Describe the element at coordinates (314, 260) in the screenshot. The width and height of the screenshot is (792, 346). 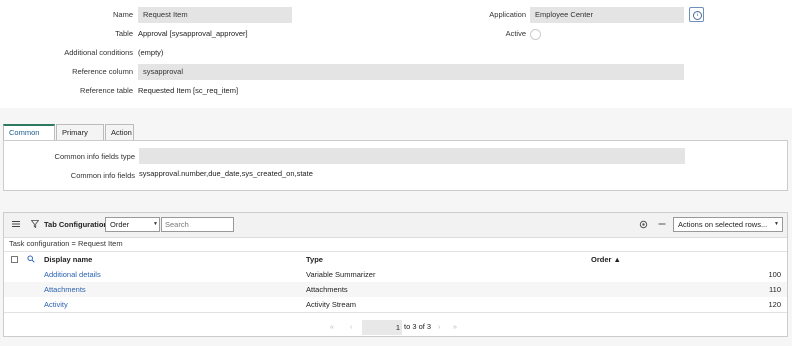
I see `column-header-type: Type` at that location.